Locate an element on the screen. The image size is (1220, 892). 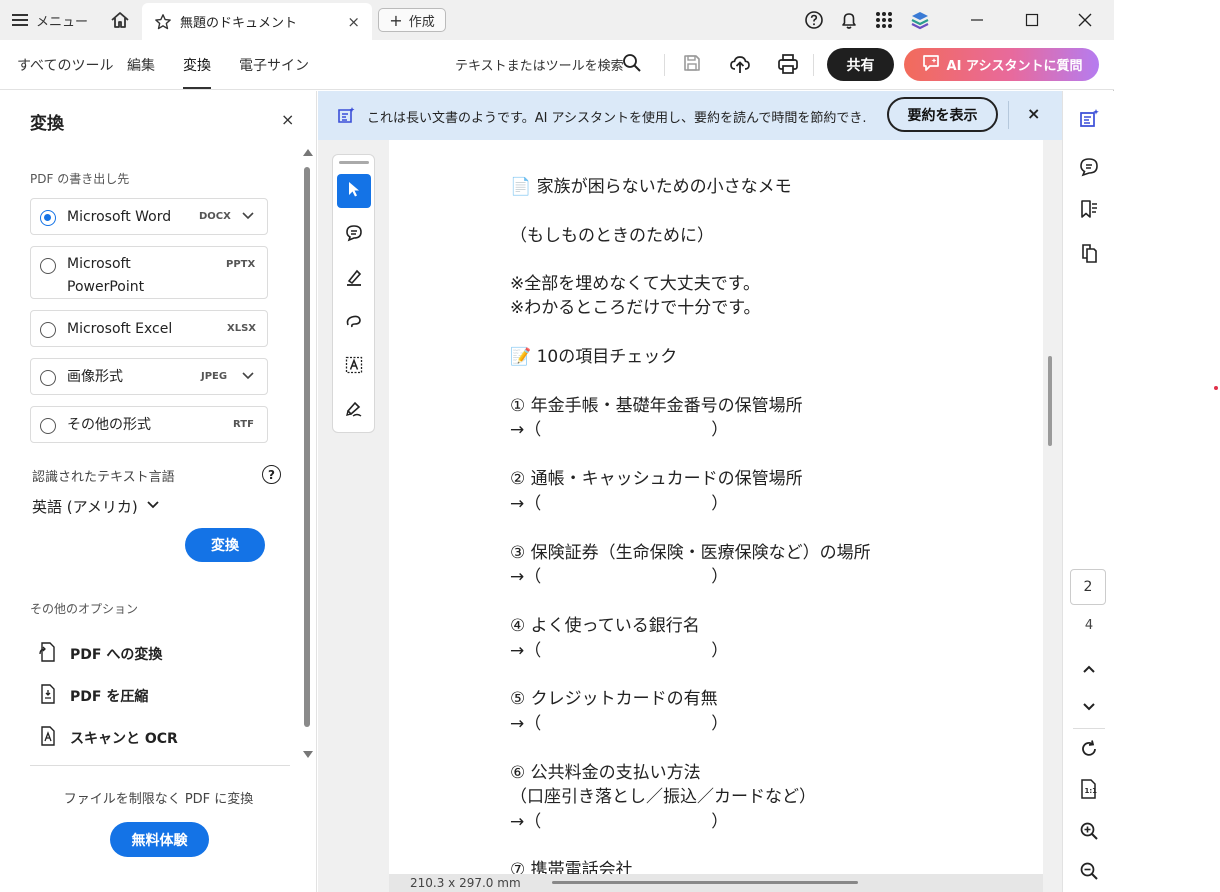
format-option-image: 画像形式 JPEG is located at coordinates (149, 376).